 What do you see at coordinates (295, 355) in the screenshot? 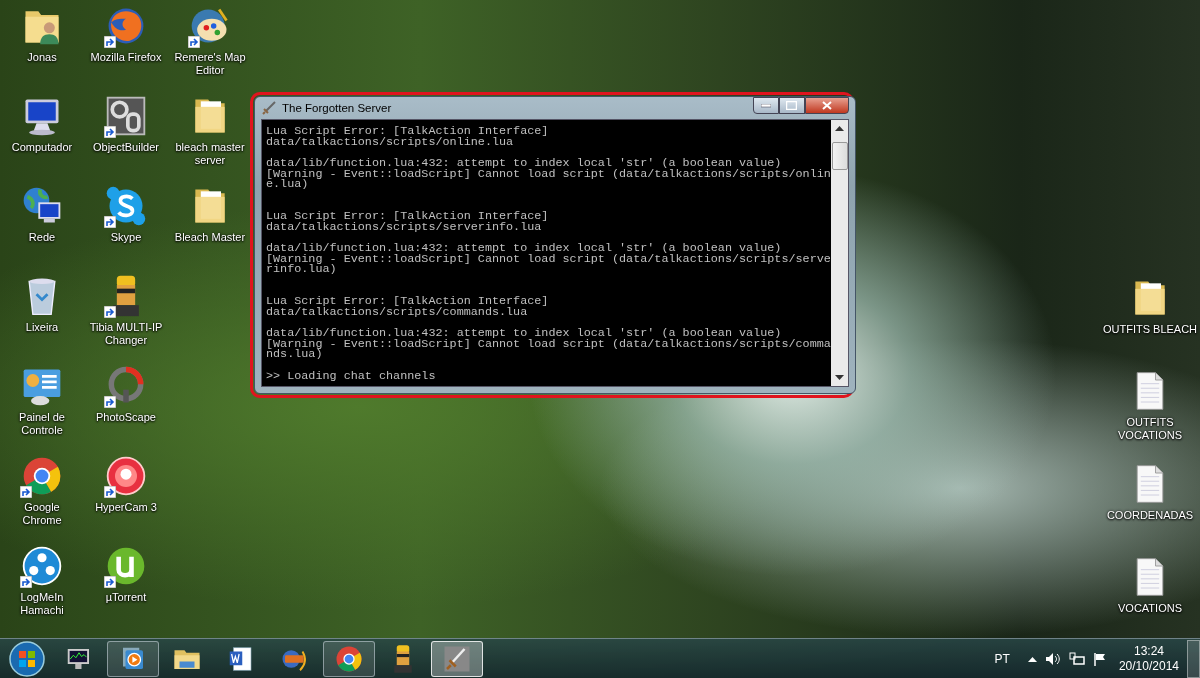
I see `console-line: nds.lua)` at bounding box center [295, 355].